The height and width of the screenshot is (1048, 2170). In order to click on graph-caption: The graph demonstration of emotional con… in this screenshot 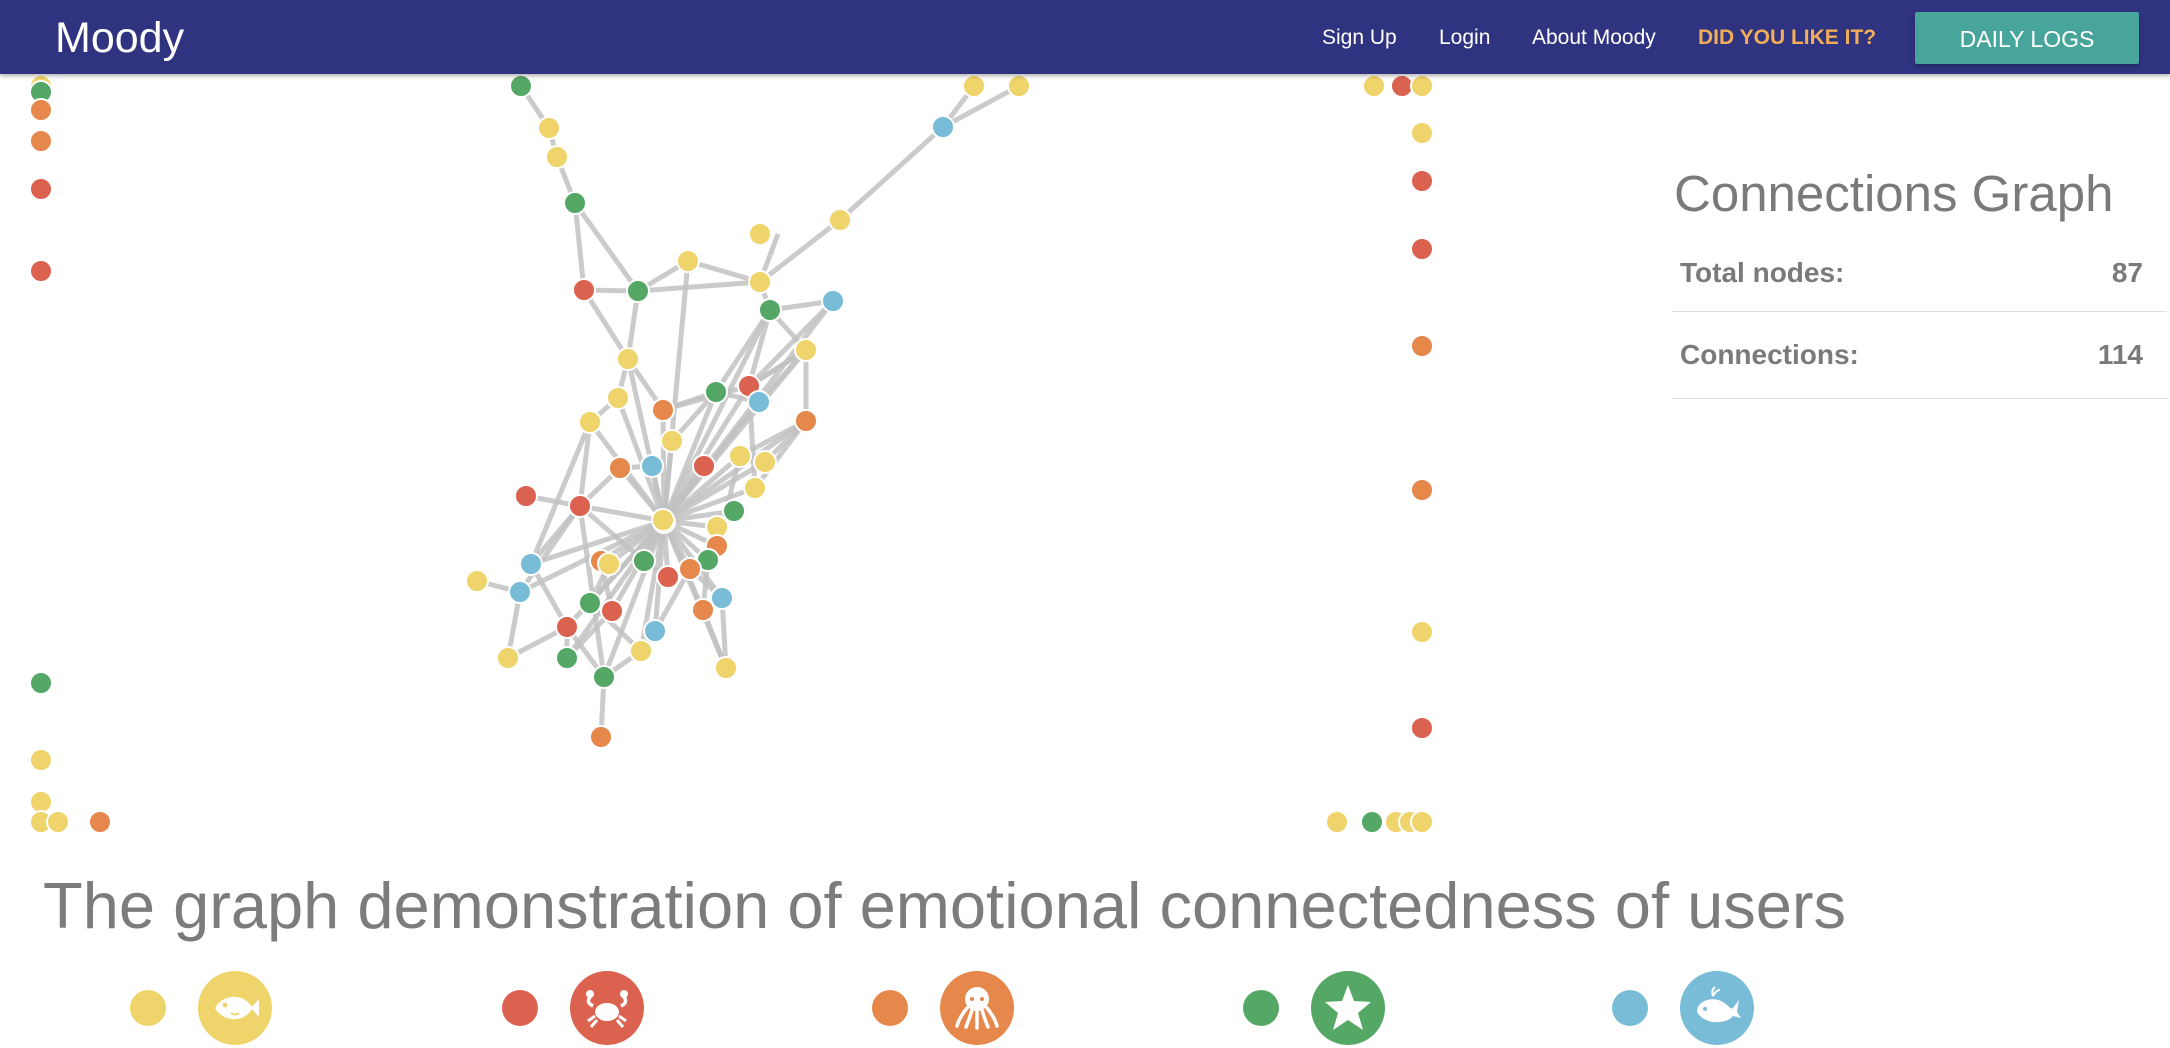, I will do `click(945, 905)`.